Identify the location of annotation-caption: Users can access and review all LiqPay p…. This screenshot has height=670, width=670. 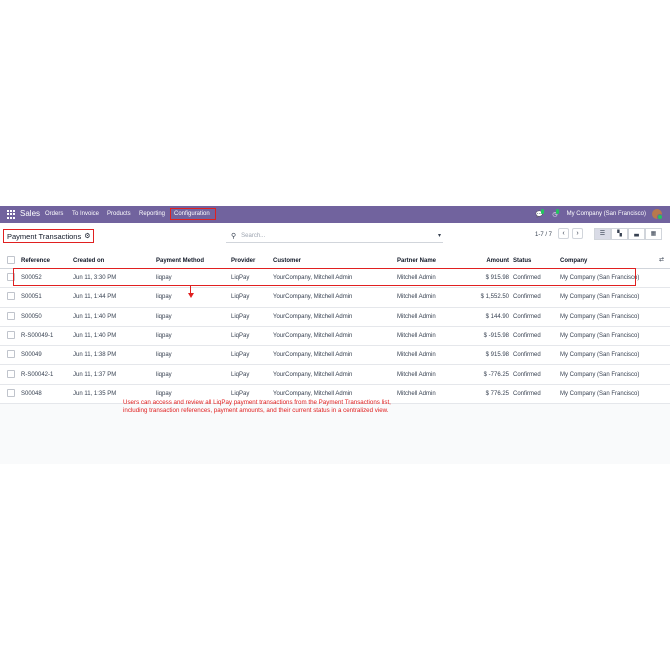
(257, 407).